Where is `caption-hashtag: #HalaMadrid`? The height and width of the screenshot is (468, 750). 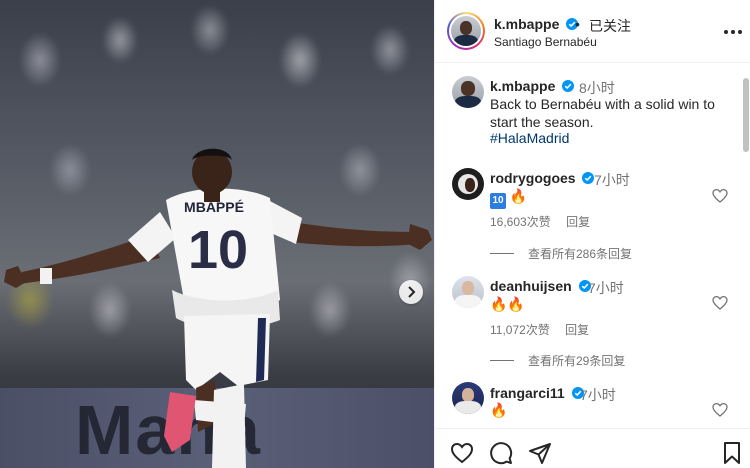
caption-hashtag: #HalaMadrid is located at coordinates (529, 138).